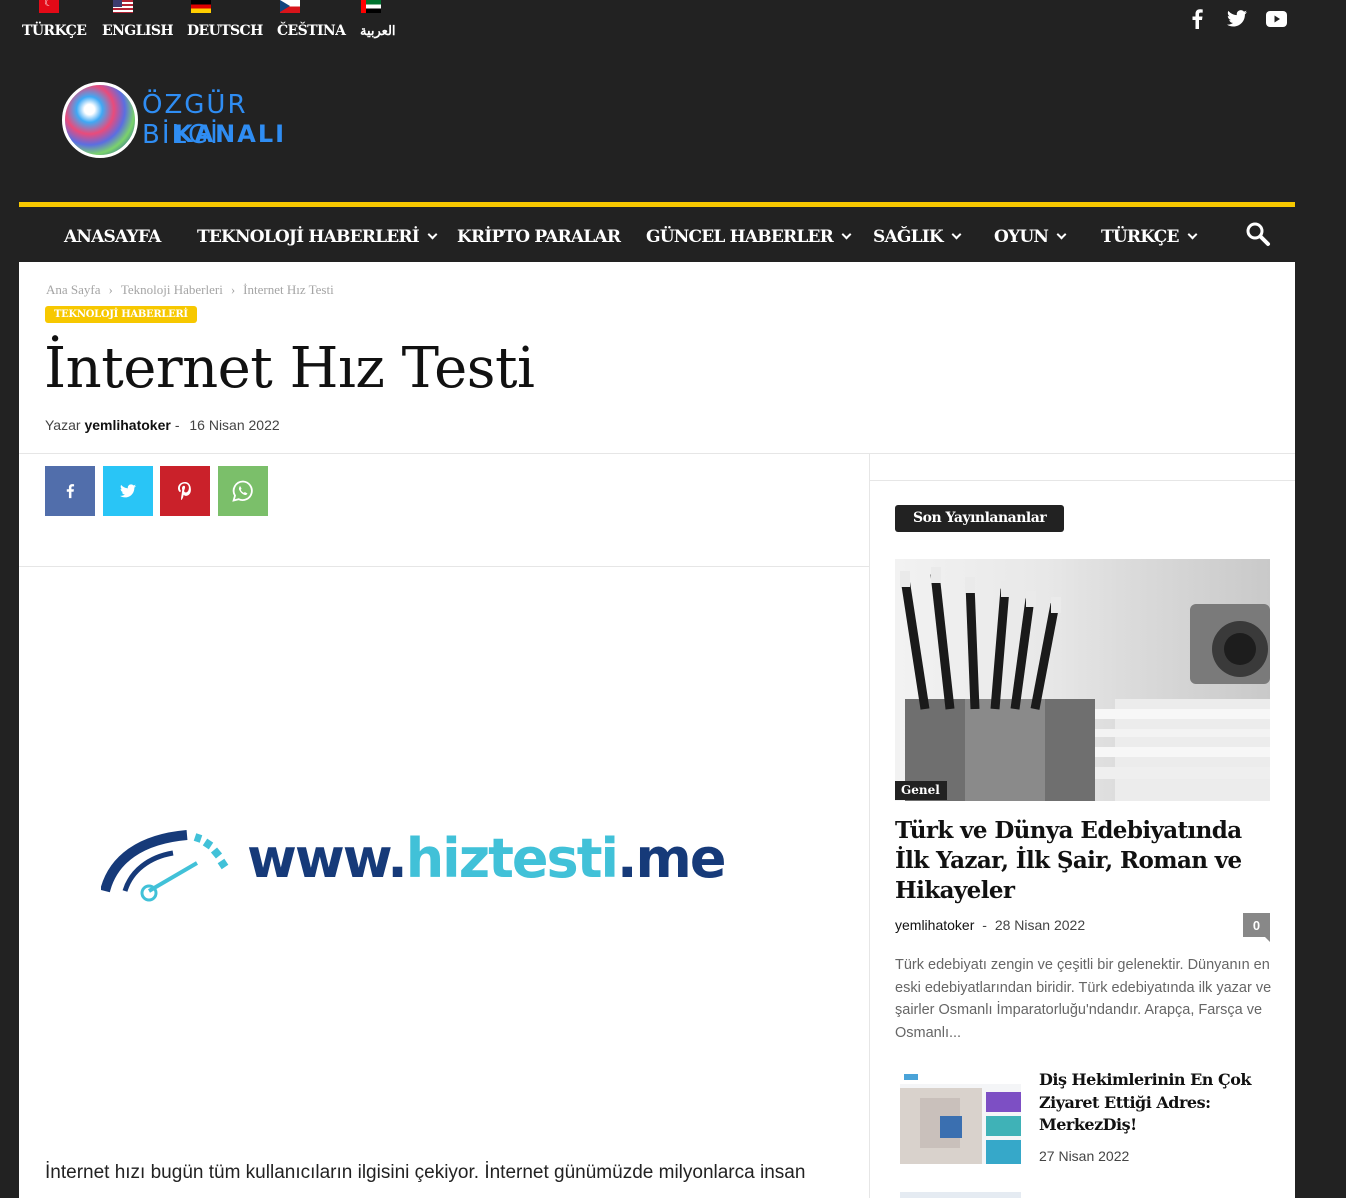  I want to click on second-post-date: 27 Nisan 2022, so click(1084, 1156).